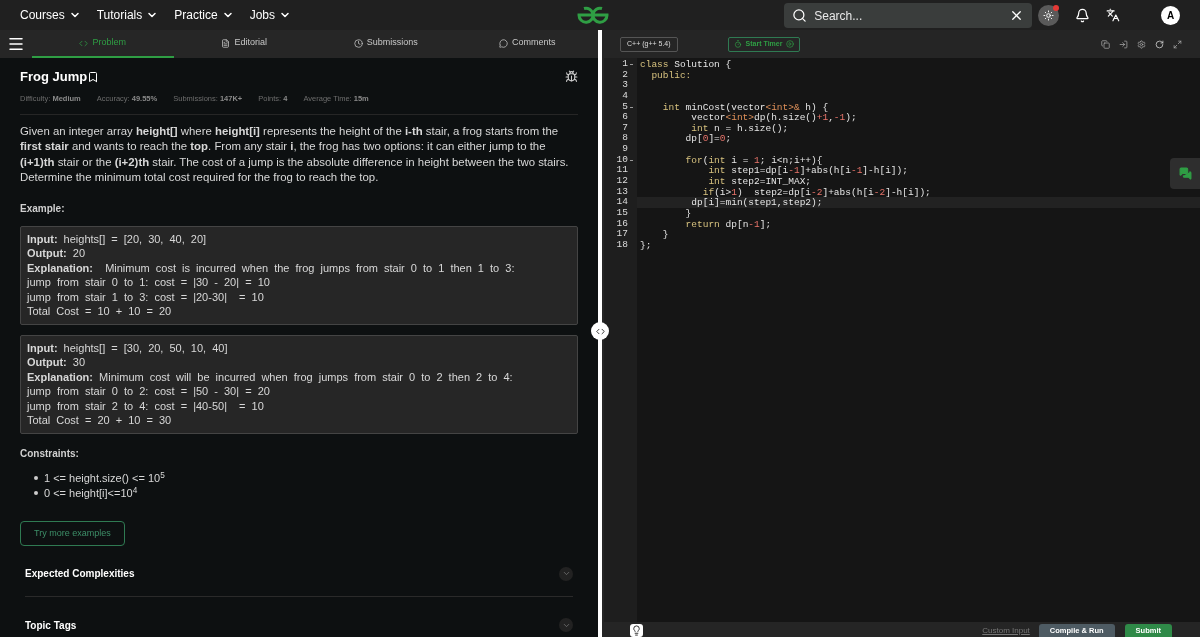 This screenshot has height=637, width=1200. I want to click on example-line: Total Cost = 10 + 10 = 20, so click(100, 311).